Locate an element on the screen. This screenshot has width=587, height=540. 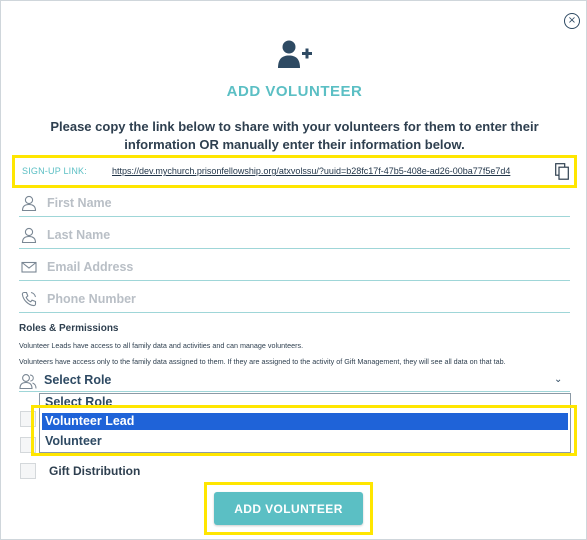
role-select-value: Select Role is located at coordinates (78, 380).